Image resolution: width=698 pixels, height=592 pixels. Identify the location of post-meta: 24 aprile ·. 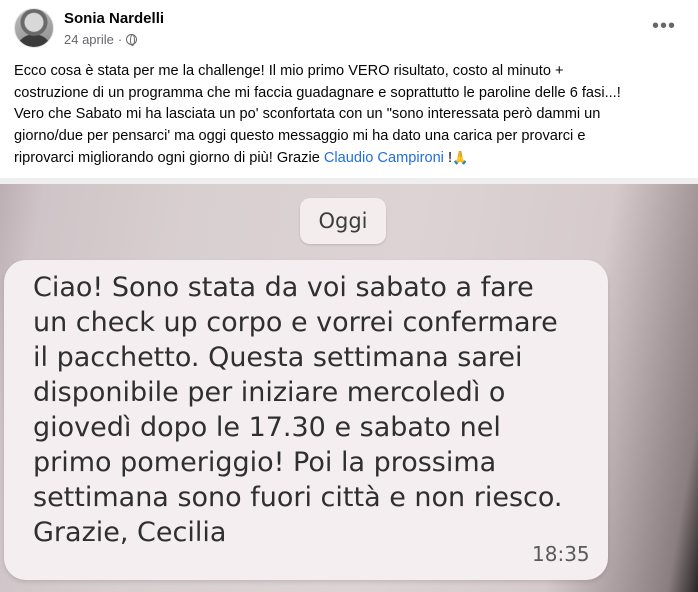
(101, 39).